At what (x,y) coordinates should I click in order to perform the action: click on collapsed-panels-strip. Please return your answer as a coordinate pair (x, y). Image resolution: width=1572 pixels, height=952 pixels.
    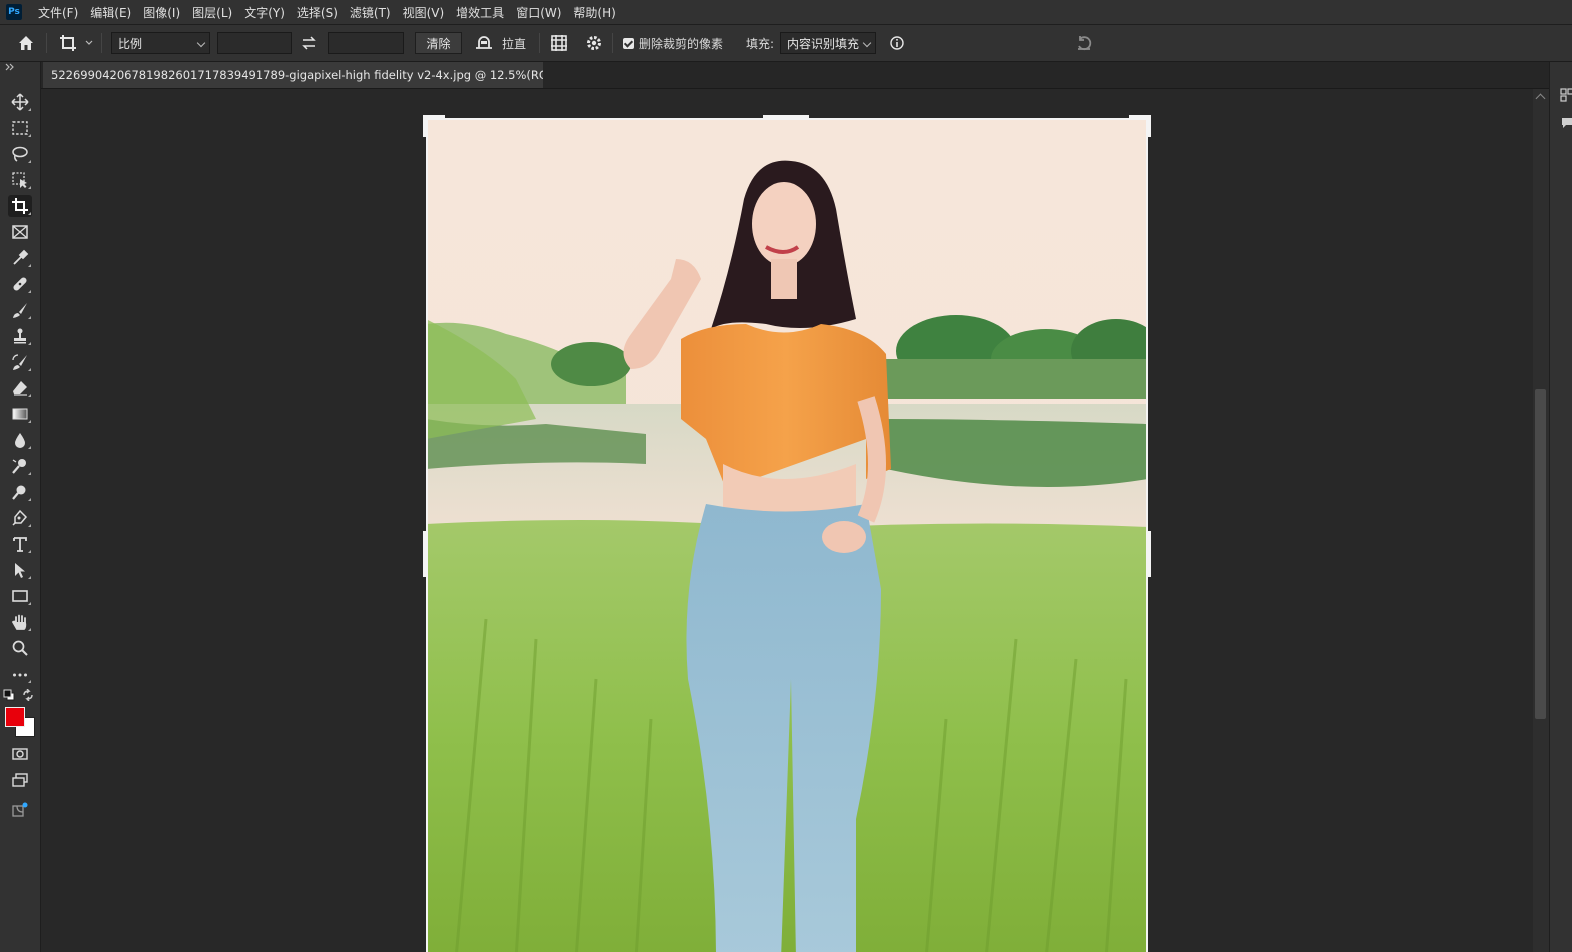
    Looking at the image, I should click on (1560, 507).